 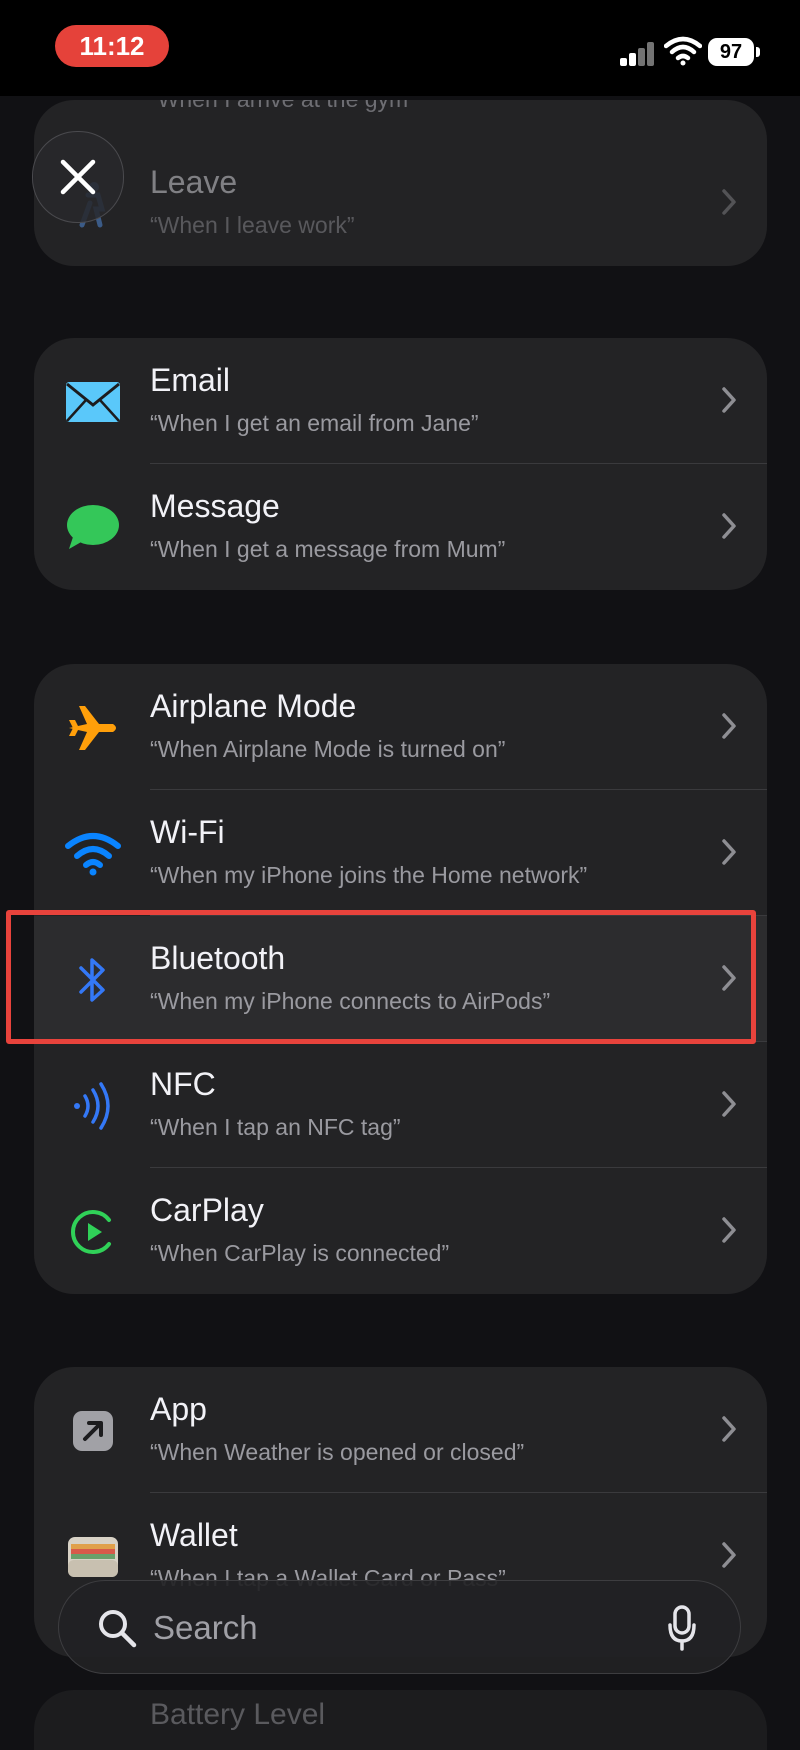 I want to click on search-icon, so click(x=118, y=1629).